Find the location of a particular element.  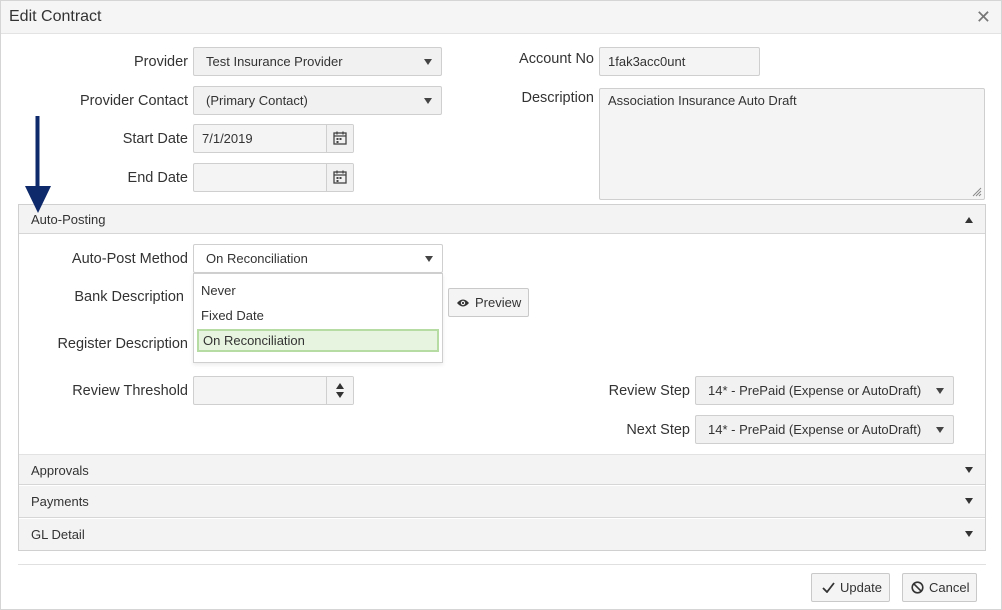

dropdown-option-fixed-date: Fixed Date is located at coordinates (318, 315).